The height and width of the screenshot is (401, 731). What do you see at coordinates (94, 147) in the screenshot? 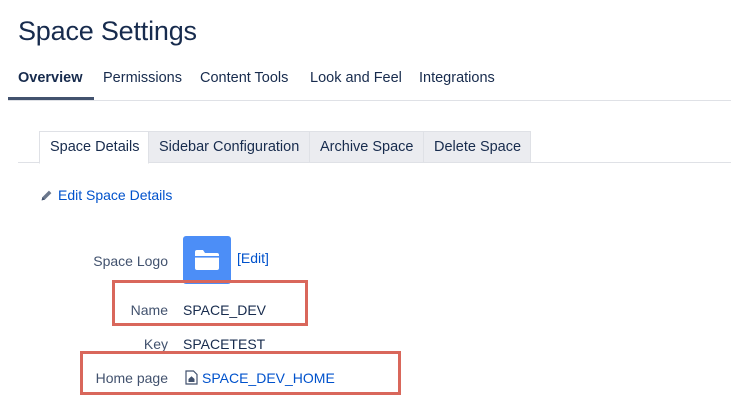
I see `subtab-space-details: Space Details` at bounding box center [94, 147].